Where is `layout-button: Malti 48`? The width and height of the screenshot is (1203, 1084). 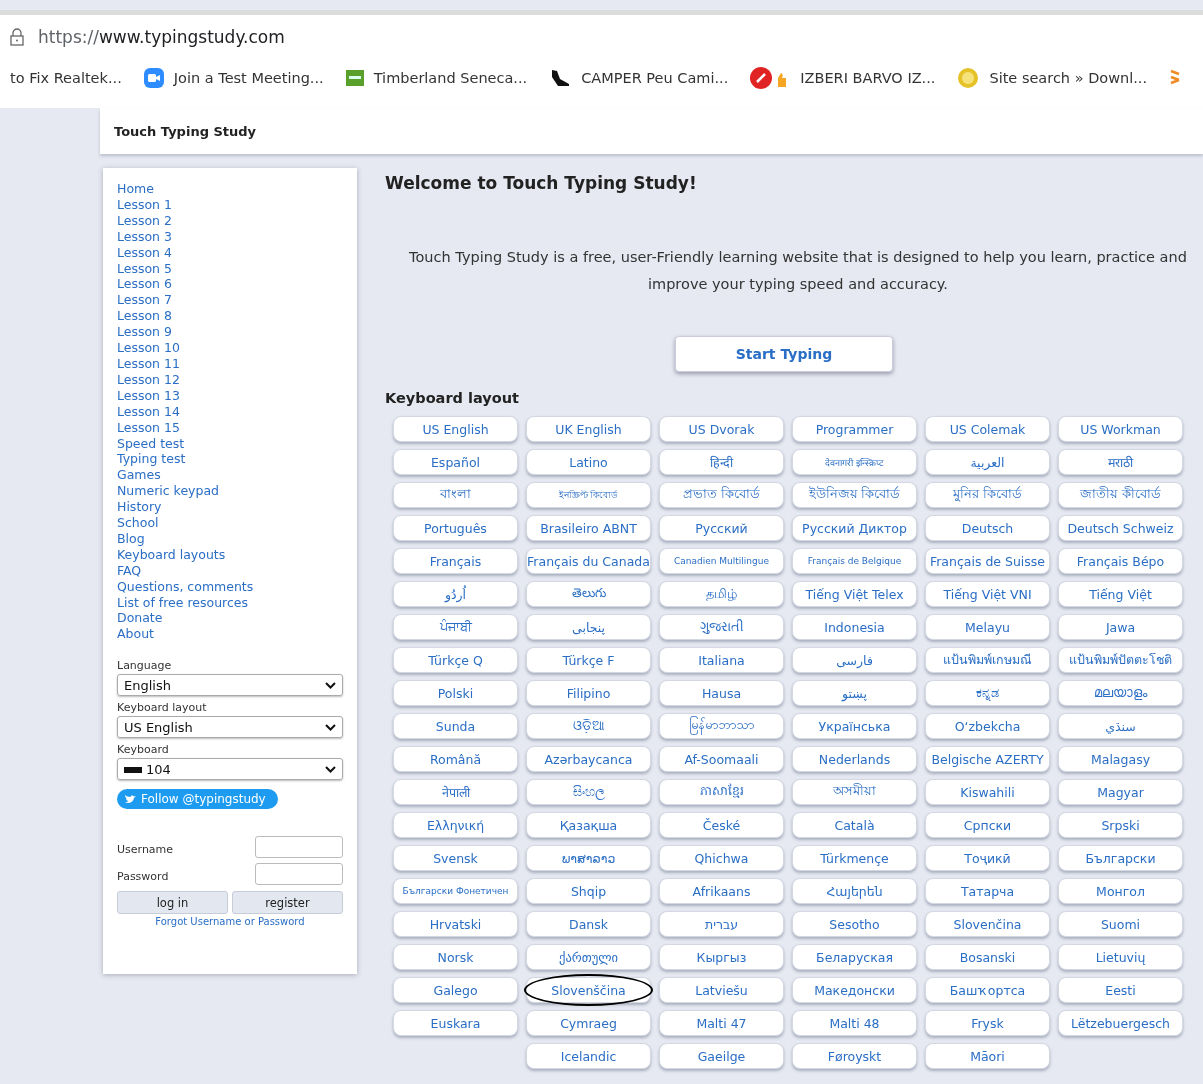
layout-button: Malti 48 is located at coordinates (854, 1023).